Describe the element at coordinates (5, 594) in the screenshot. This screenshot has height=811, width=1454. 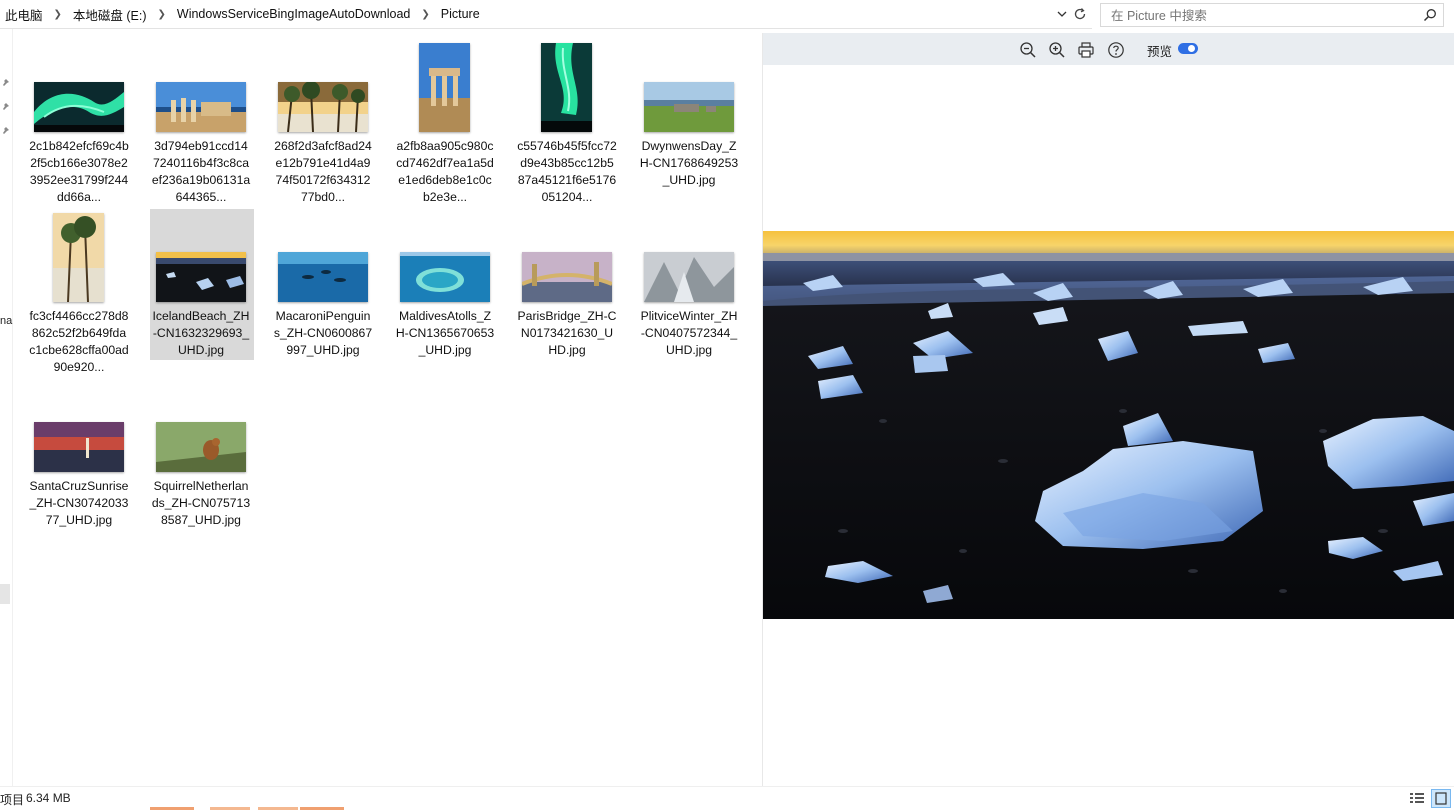
I see `nav-item-selected` at that location.